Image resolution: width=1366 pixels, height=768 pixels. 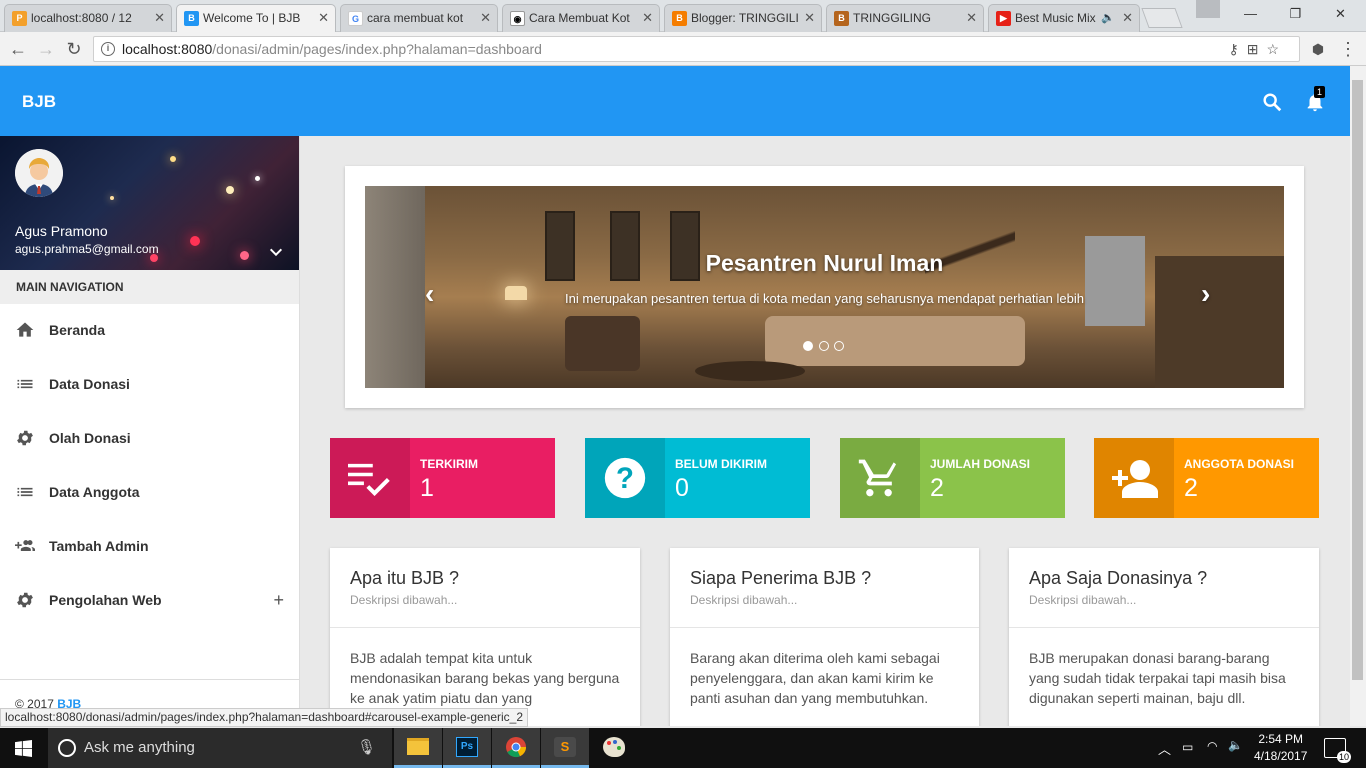 I want to click on browser-tab: B TRINGGILING ✕, so click(x=905, y=18).